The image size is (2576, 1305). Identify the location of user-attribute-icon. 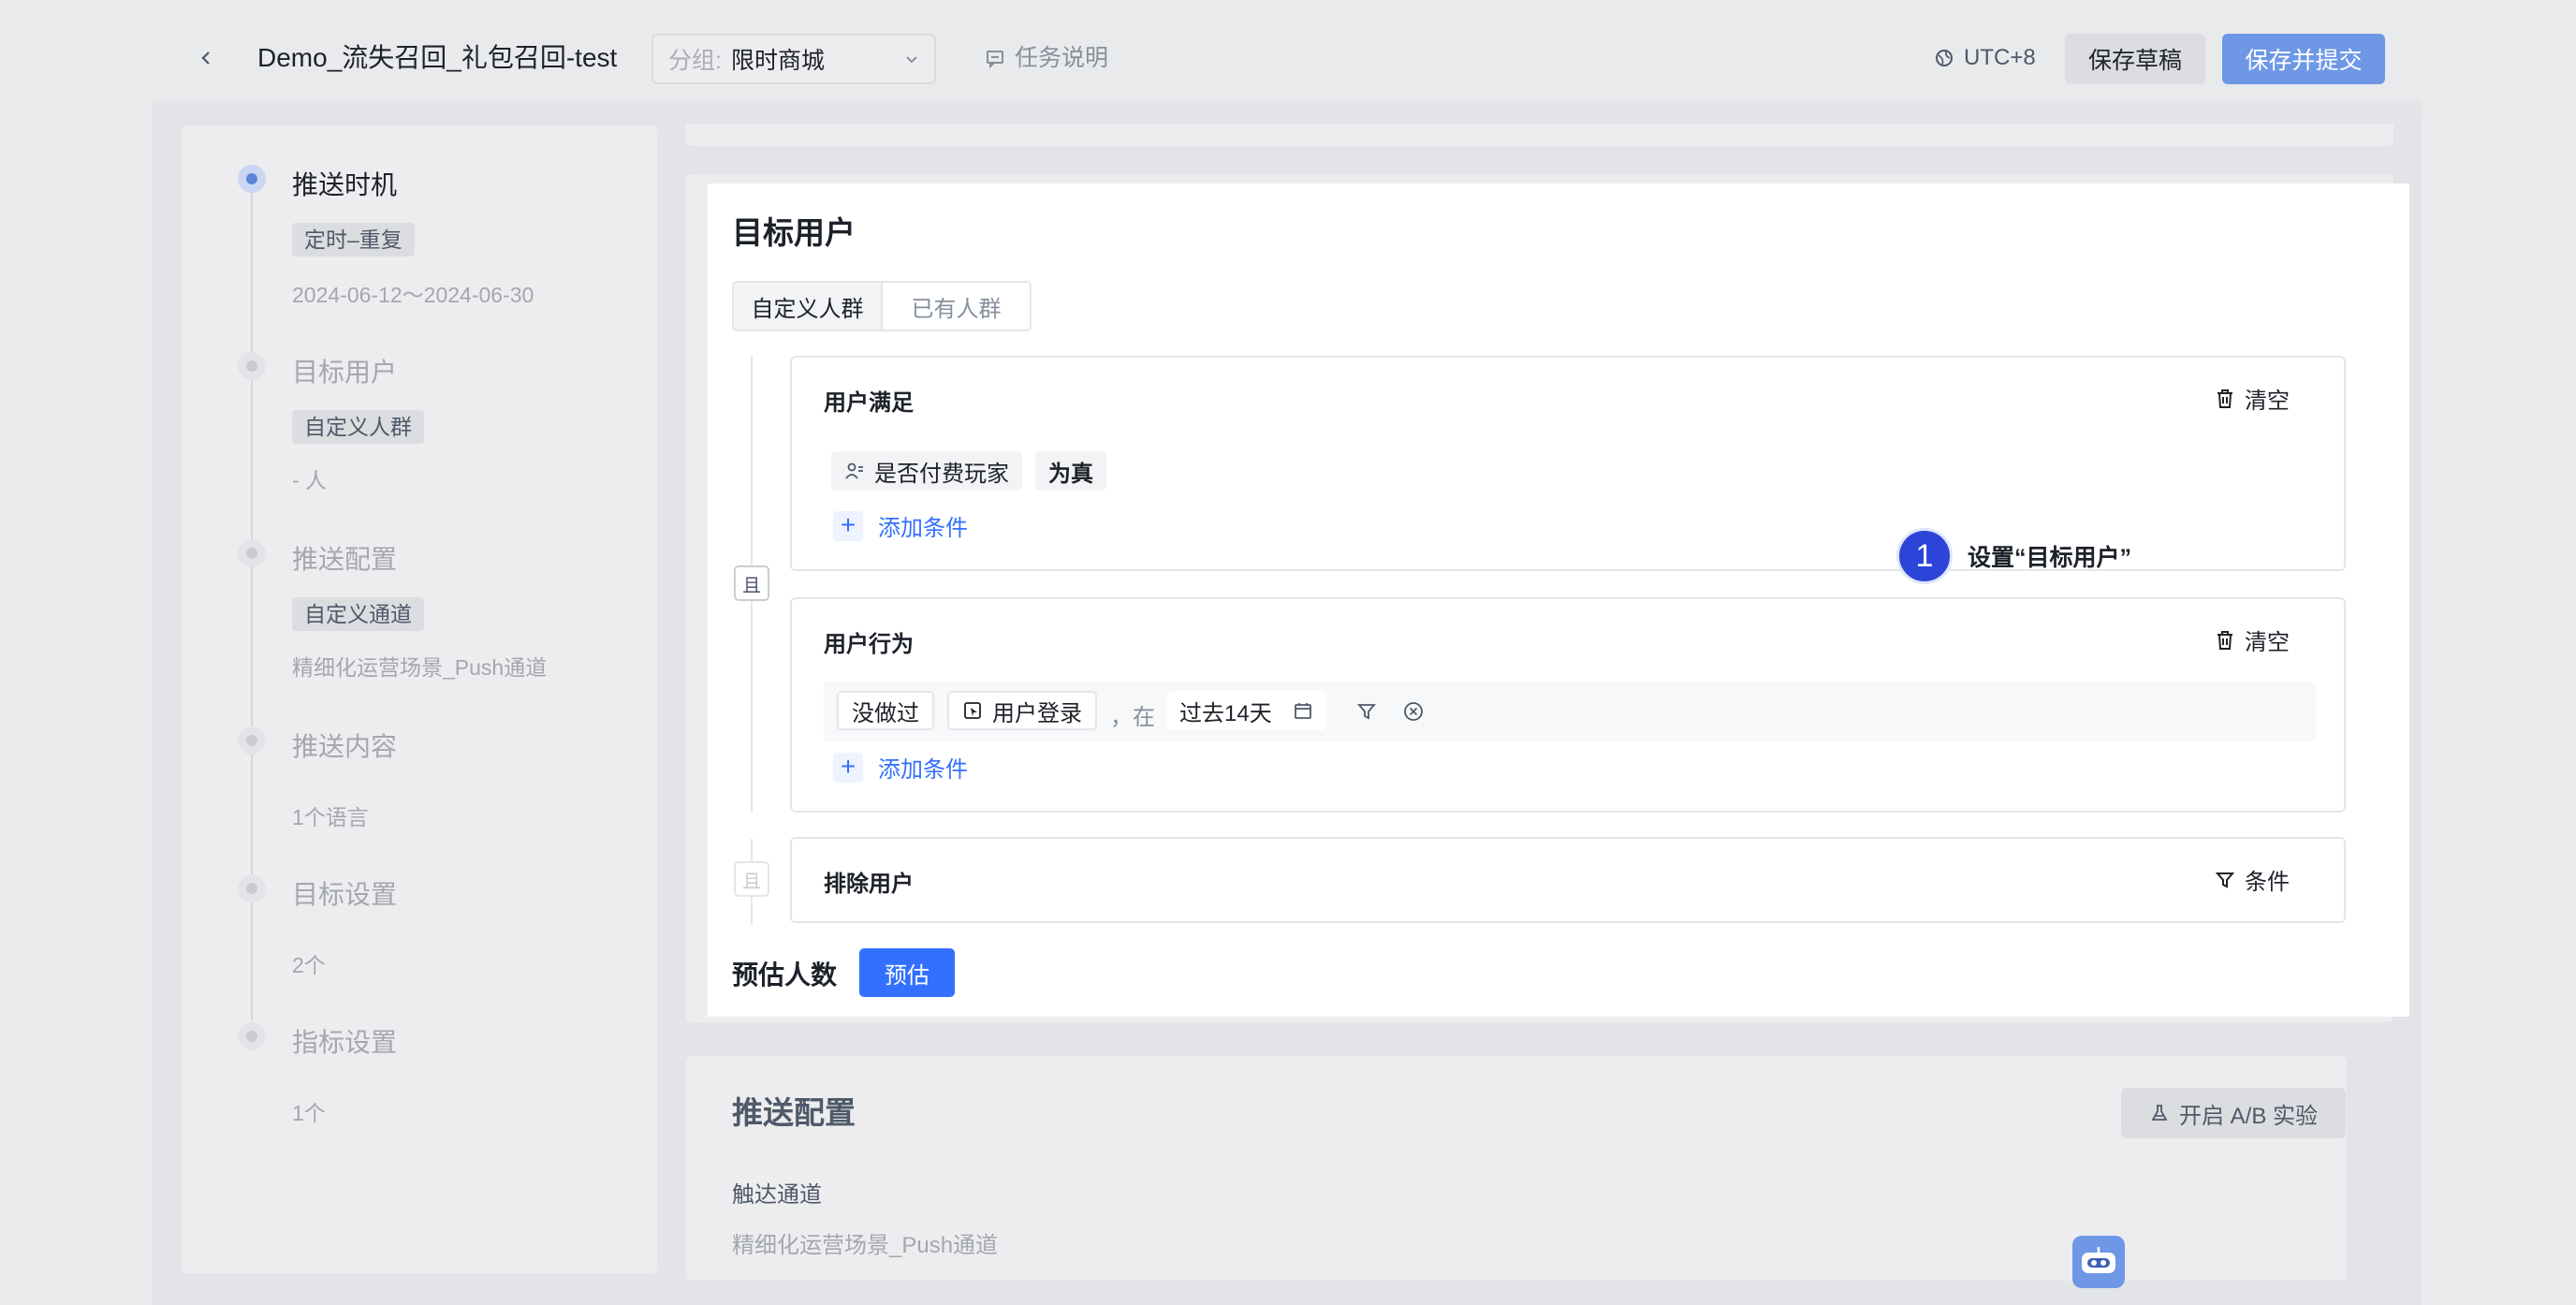
(854, 471).